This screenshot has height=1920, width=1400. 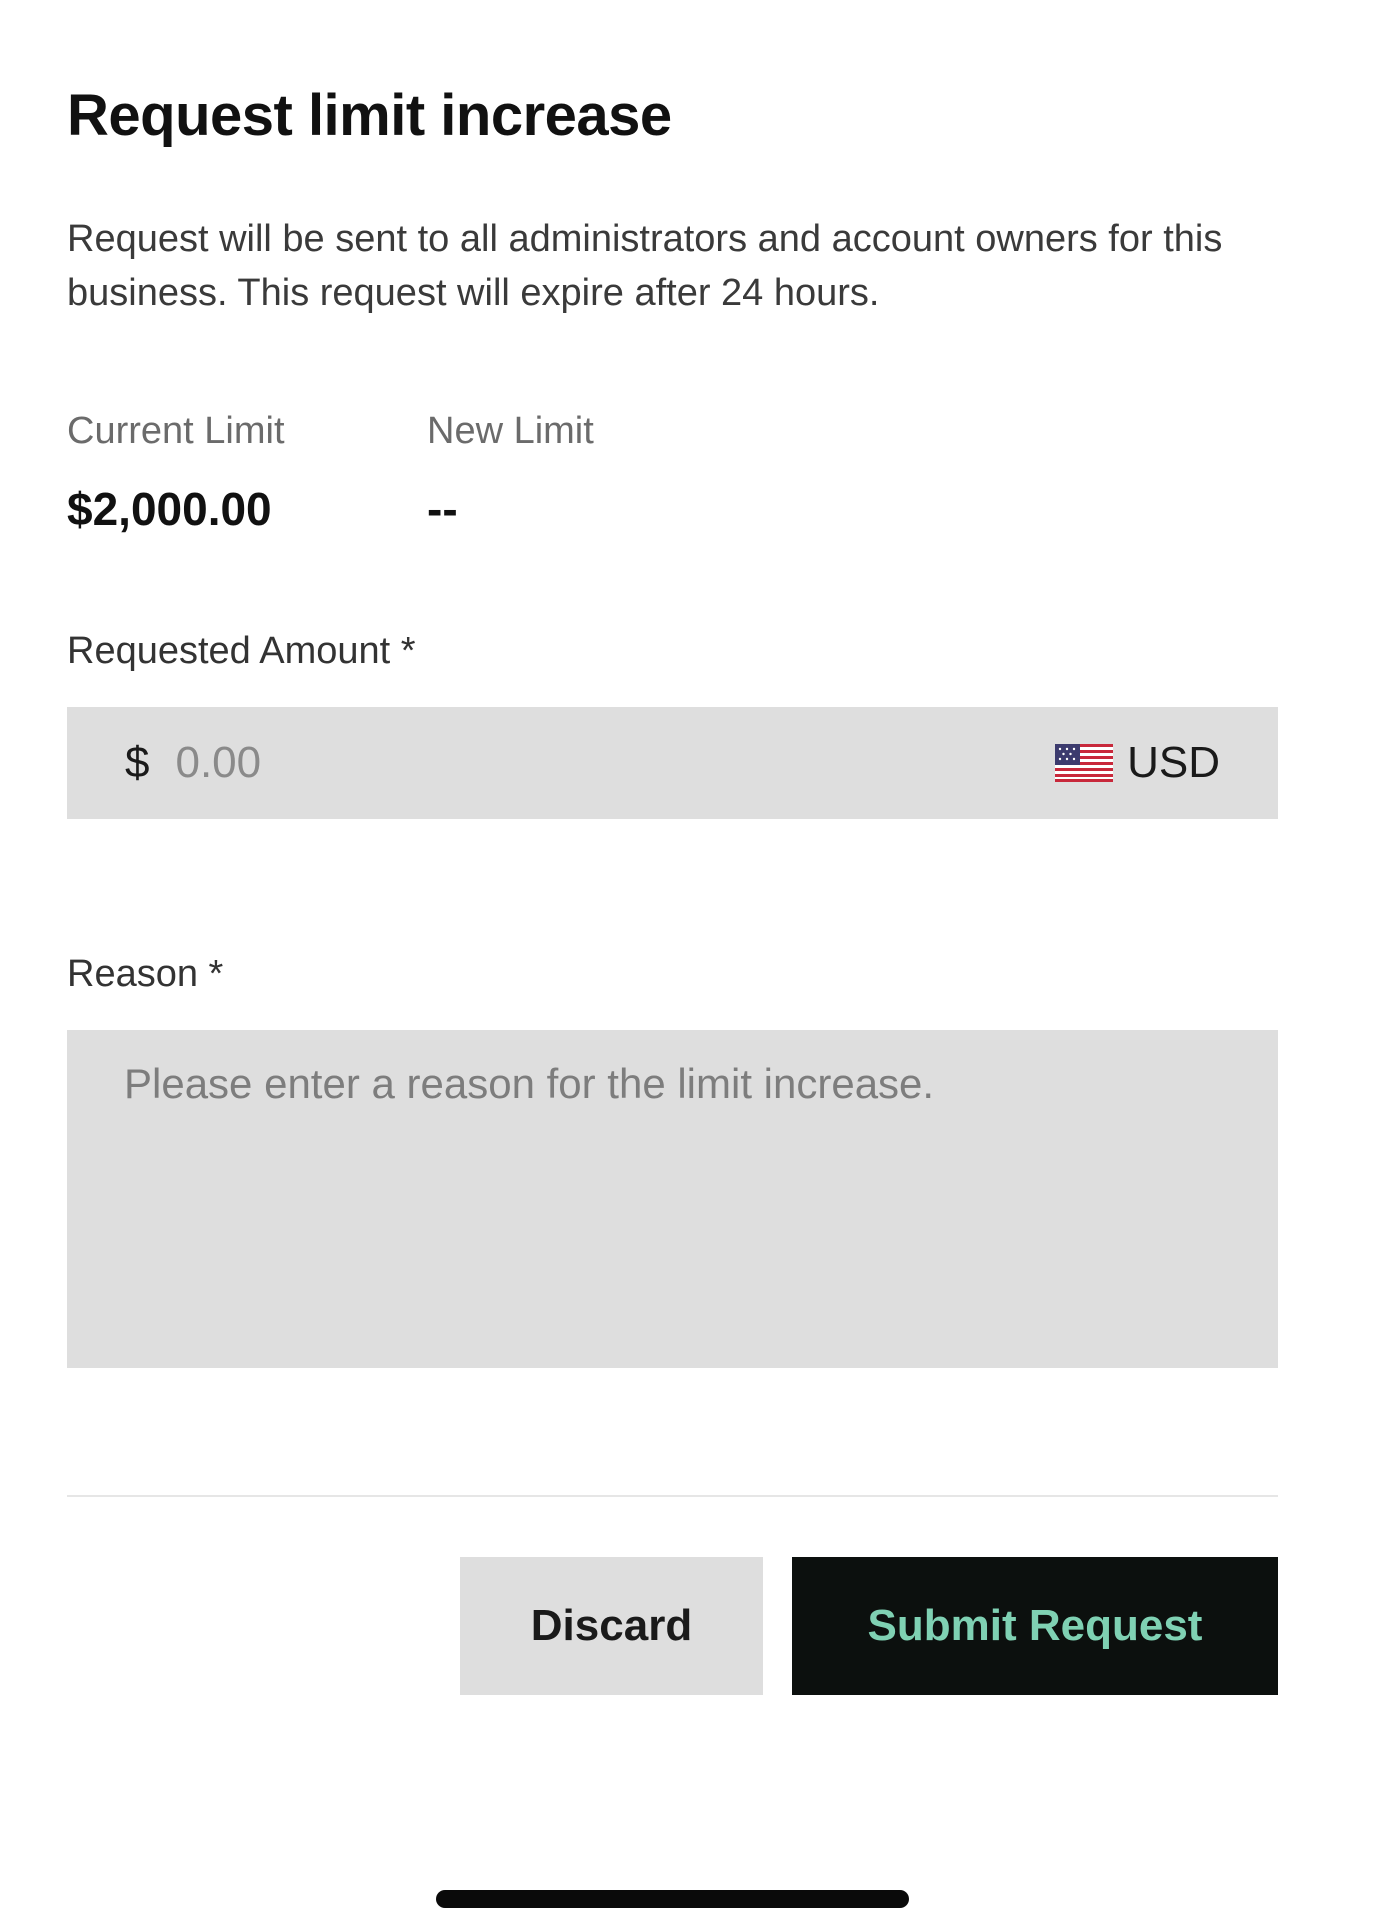 What do you see at coordinates (369, 115) in the screenshot?
I see `page-title: Request limit increase` at bounding box center [369, 115].